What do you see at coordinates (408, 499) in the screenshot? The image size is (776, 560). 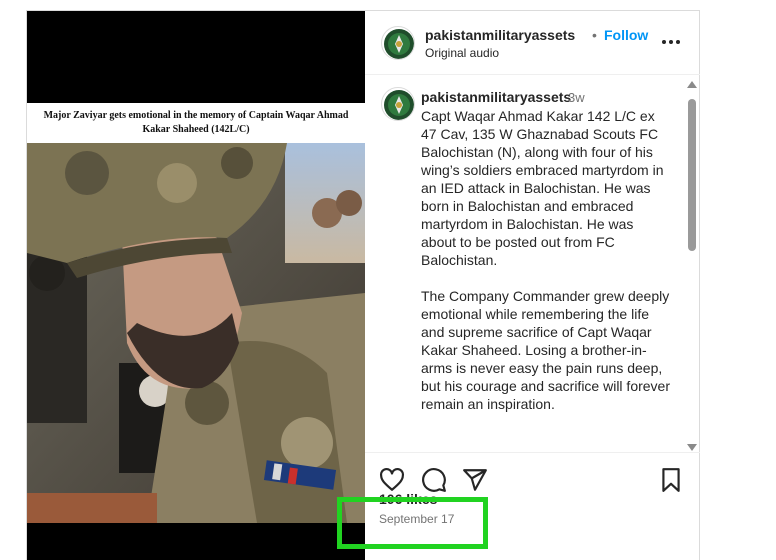 I see `likes-count: 106 likes` at bounding box center [408, 499].